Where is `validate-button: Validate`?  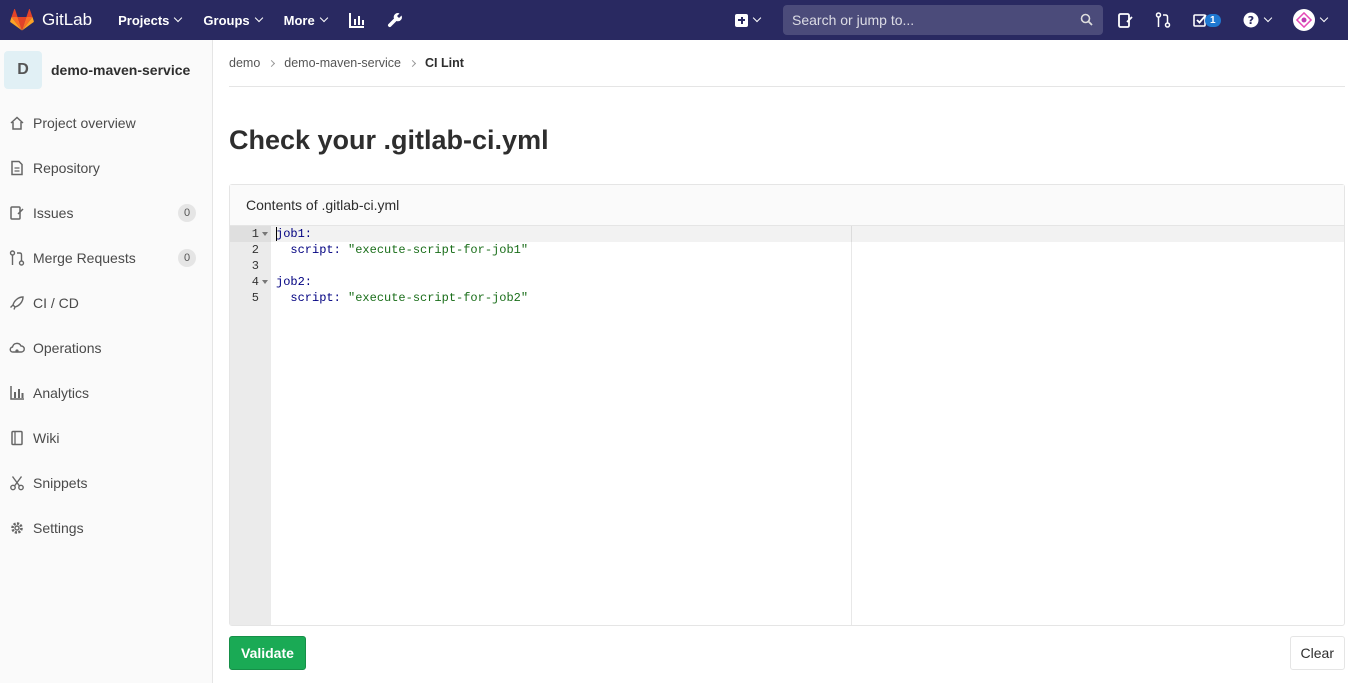
validate-button: Validate is located at coordinates (267, 653).